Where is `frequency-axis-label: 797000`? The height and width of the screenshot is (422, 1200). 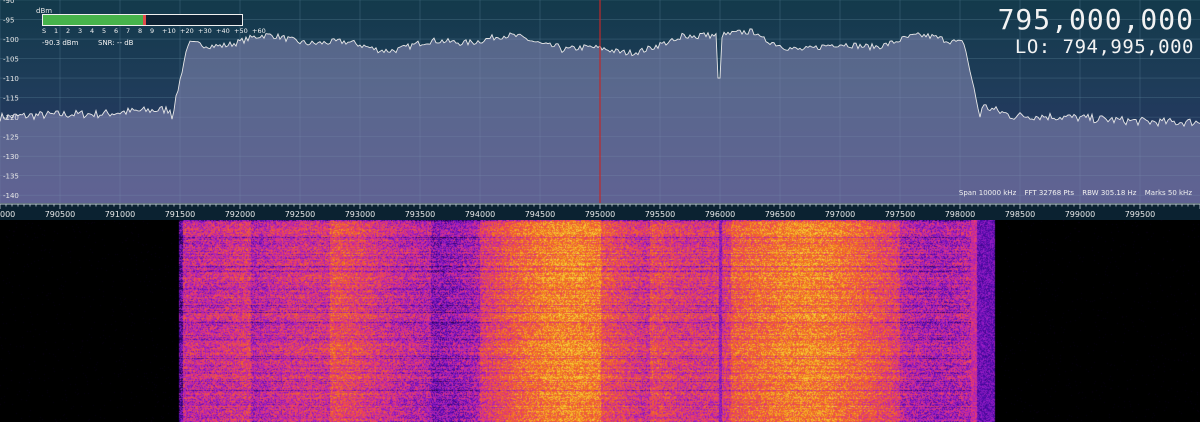 frequency-axis-label: 797000 is located at coordinates (840, 214).